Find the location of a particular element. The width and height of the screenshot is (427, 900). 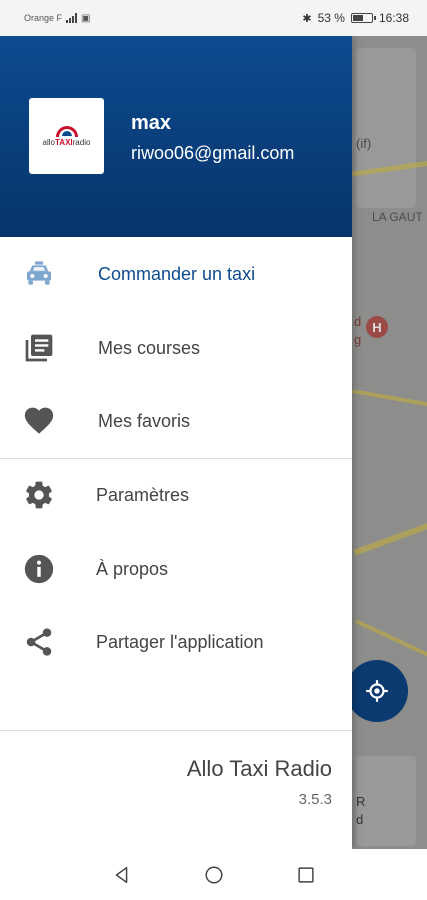

back-button is located at coordinates (122, 875).